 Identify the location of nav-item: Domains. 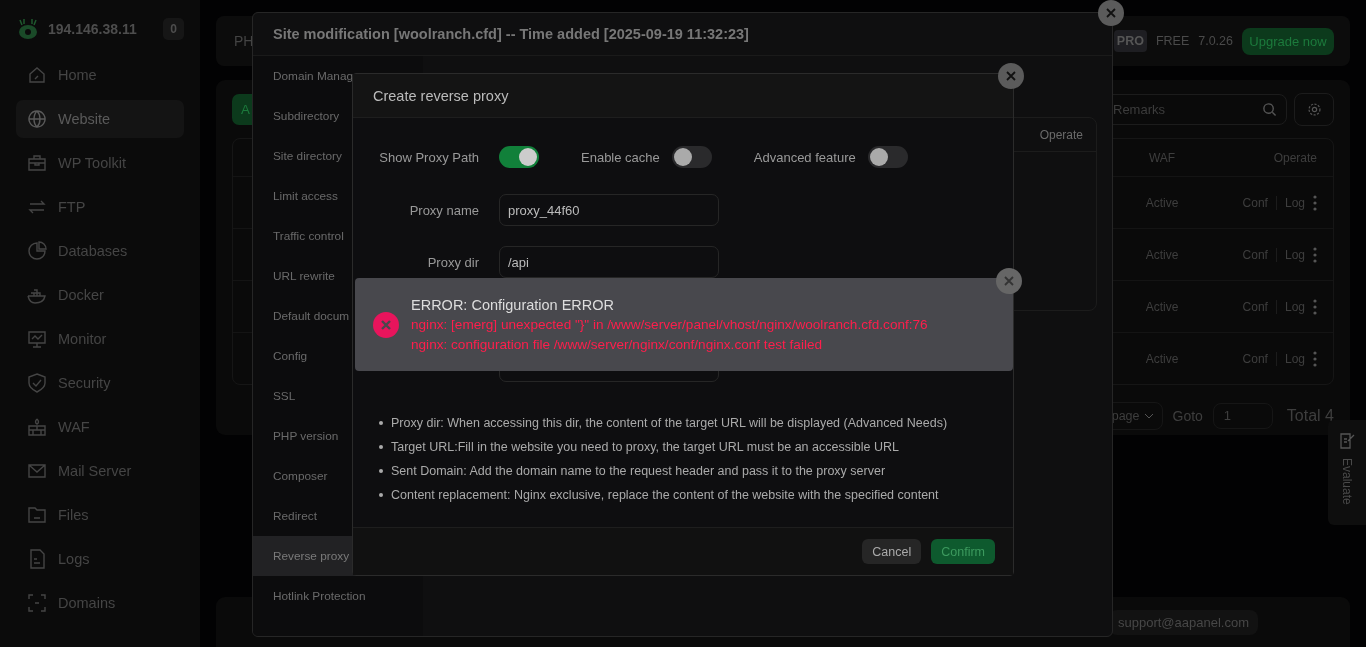
(100, 603).